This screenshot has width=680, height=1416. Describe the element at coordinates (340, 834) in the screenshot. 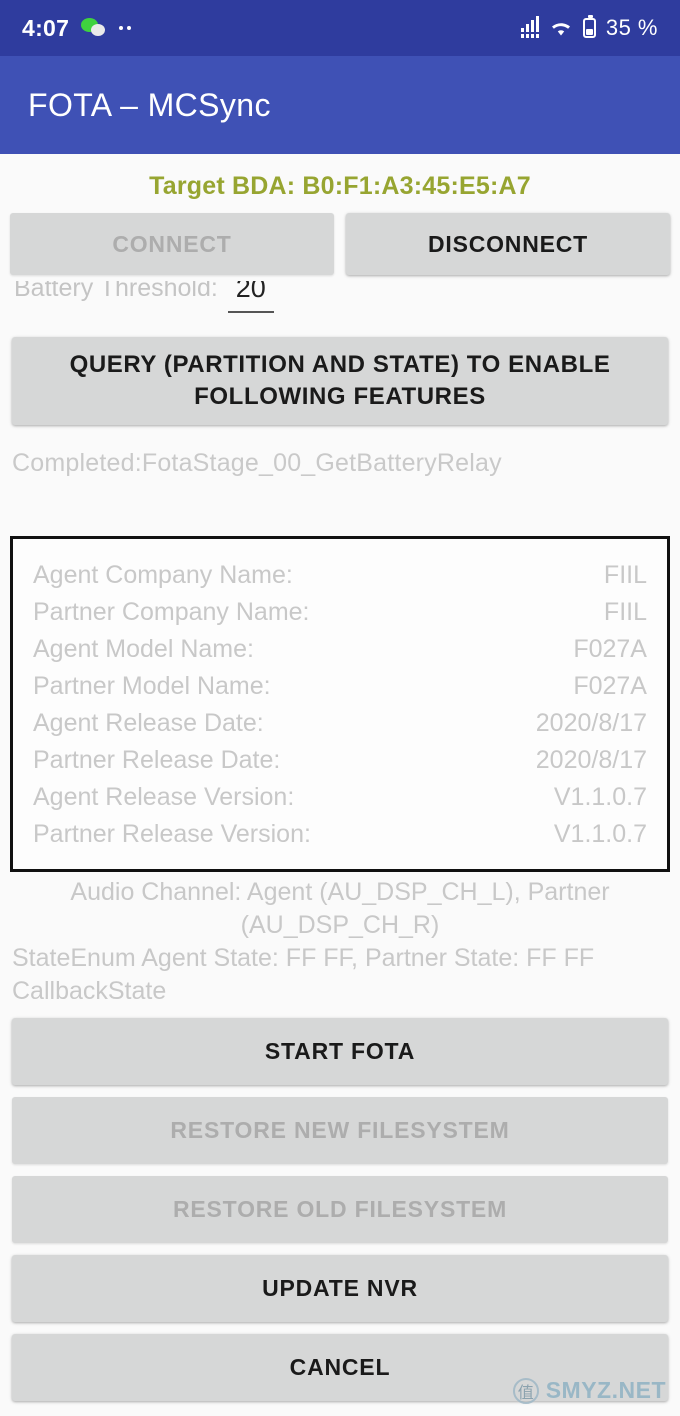

I see `table-row: Partner Release Version: V1.1.0.7` at that location.